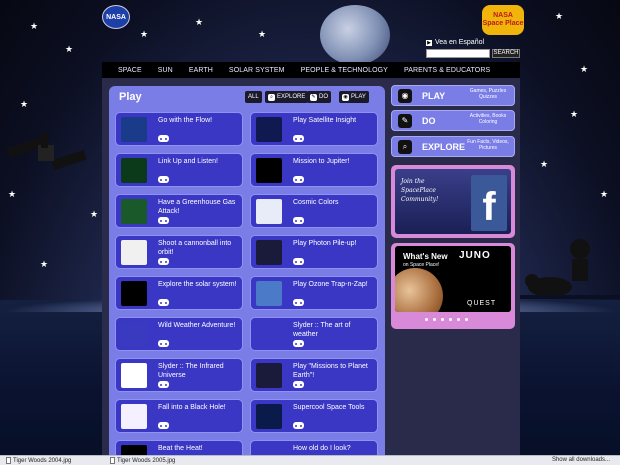  I want to click on download-filename: Tiger Woods 2004.jpg, so click(42, 460).